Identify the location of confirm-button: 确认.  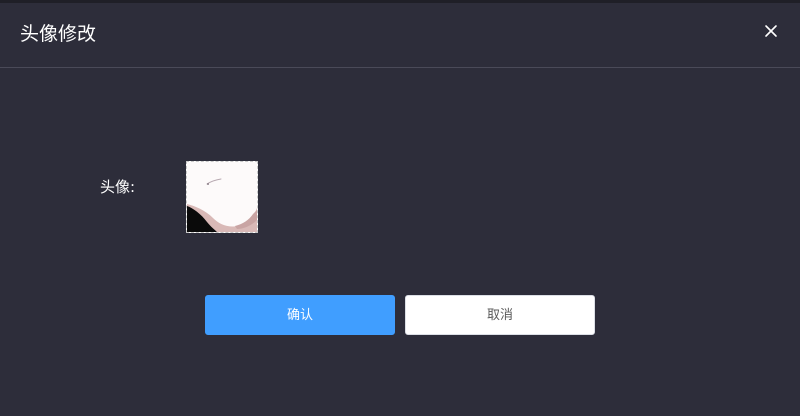
(300, 315).